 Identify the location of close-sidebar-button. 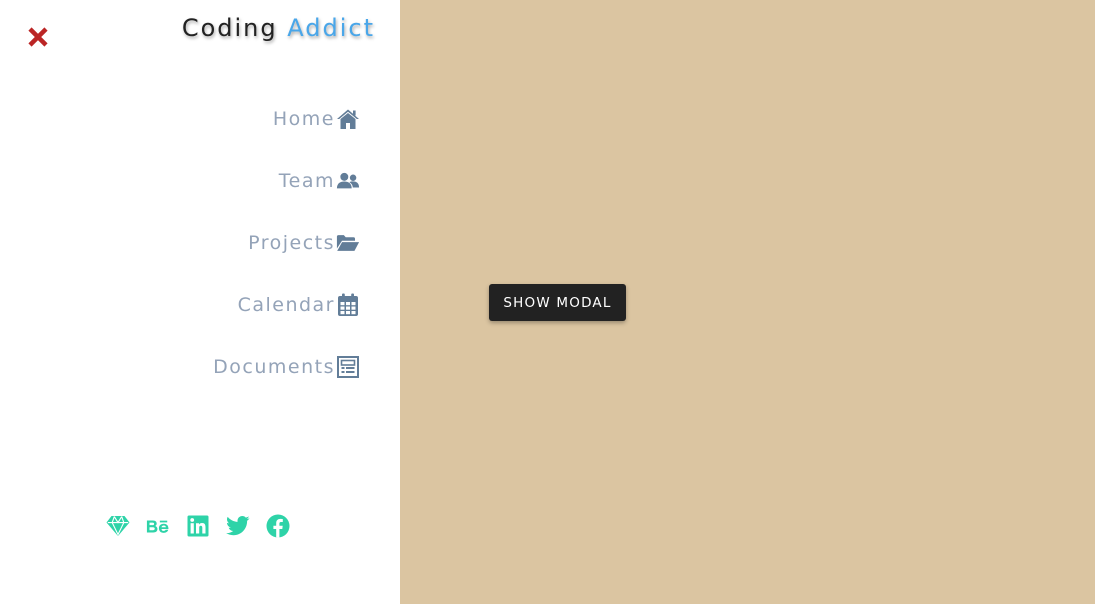
(38, 37).